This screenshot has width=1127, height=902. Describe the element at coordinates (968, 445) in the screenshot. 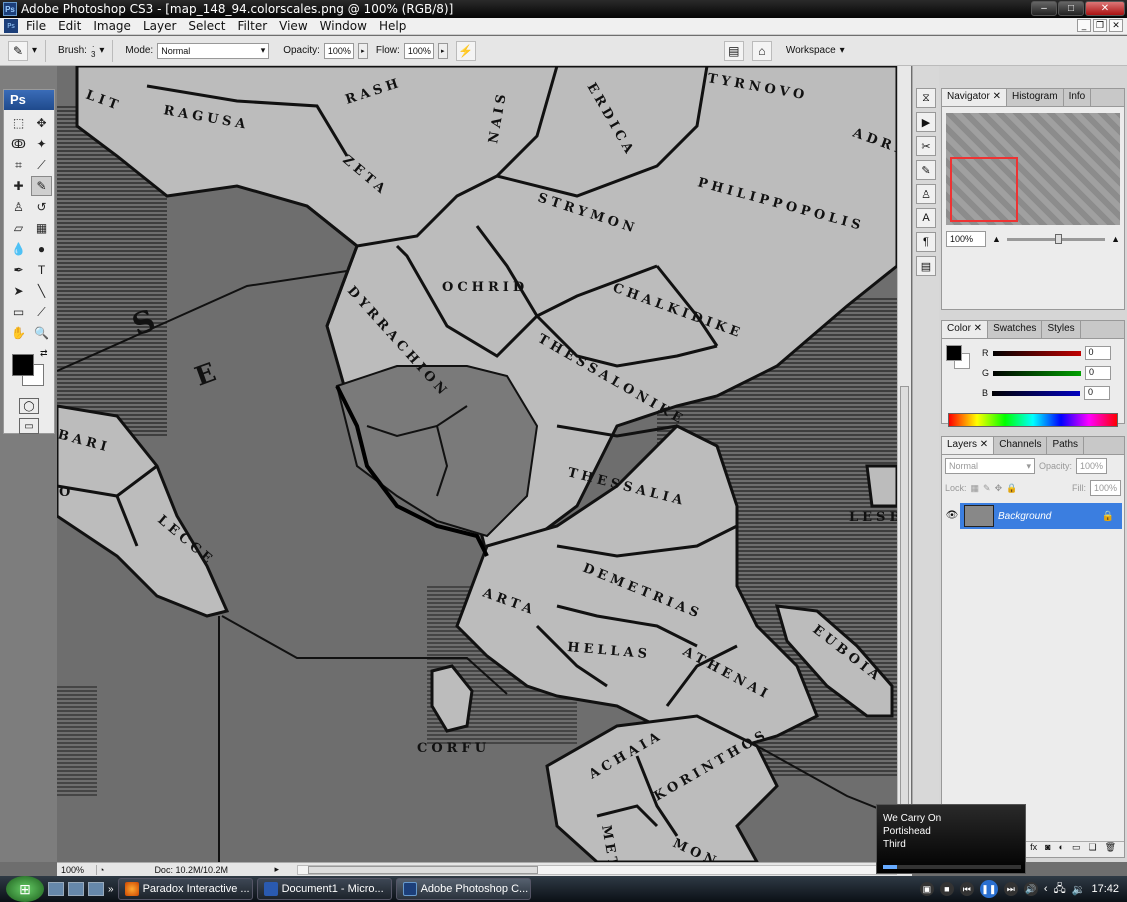

I see `tab-layers: Layers ✕` at that location.